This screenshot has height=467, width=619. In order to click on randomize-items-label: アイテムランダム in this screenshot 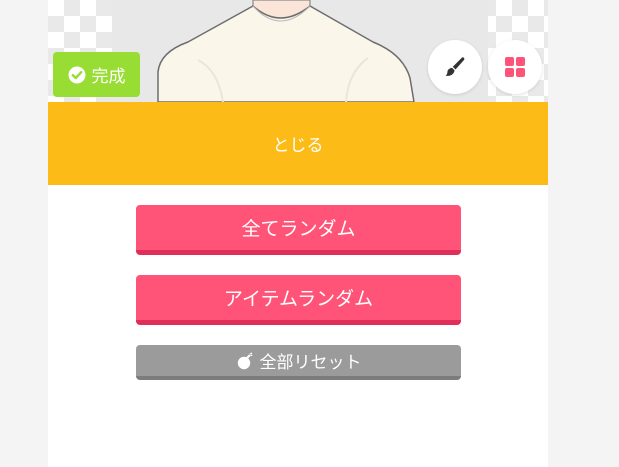, I will do `click(298, 299)`.